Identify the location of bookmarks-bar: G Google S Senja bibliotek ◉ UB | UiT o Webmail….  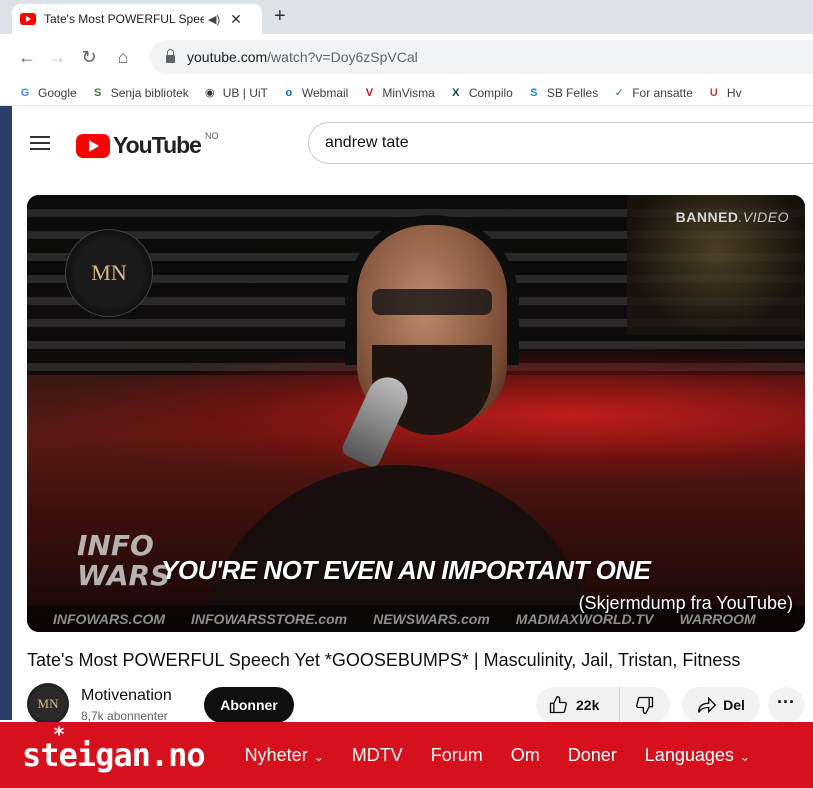
(406, 93).